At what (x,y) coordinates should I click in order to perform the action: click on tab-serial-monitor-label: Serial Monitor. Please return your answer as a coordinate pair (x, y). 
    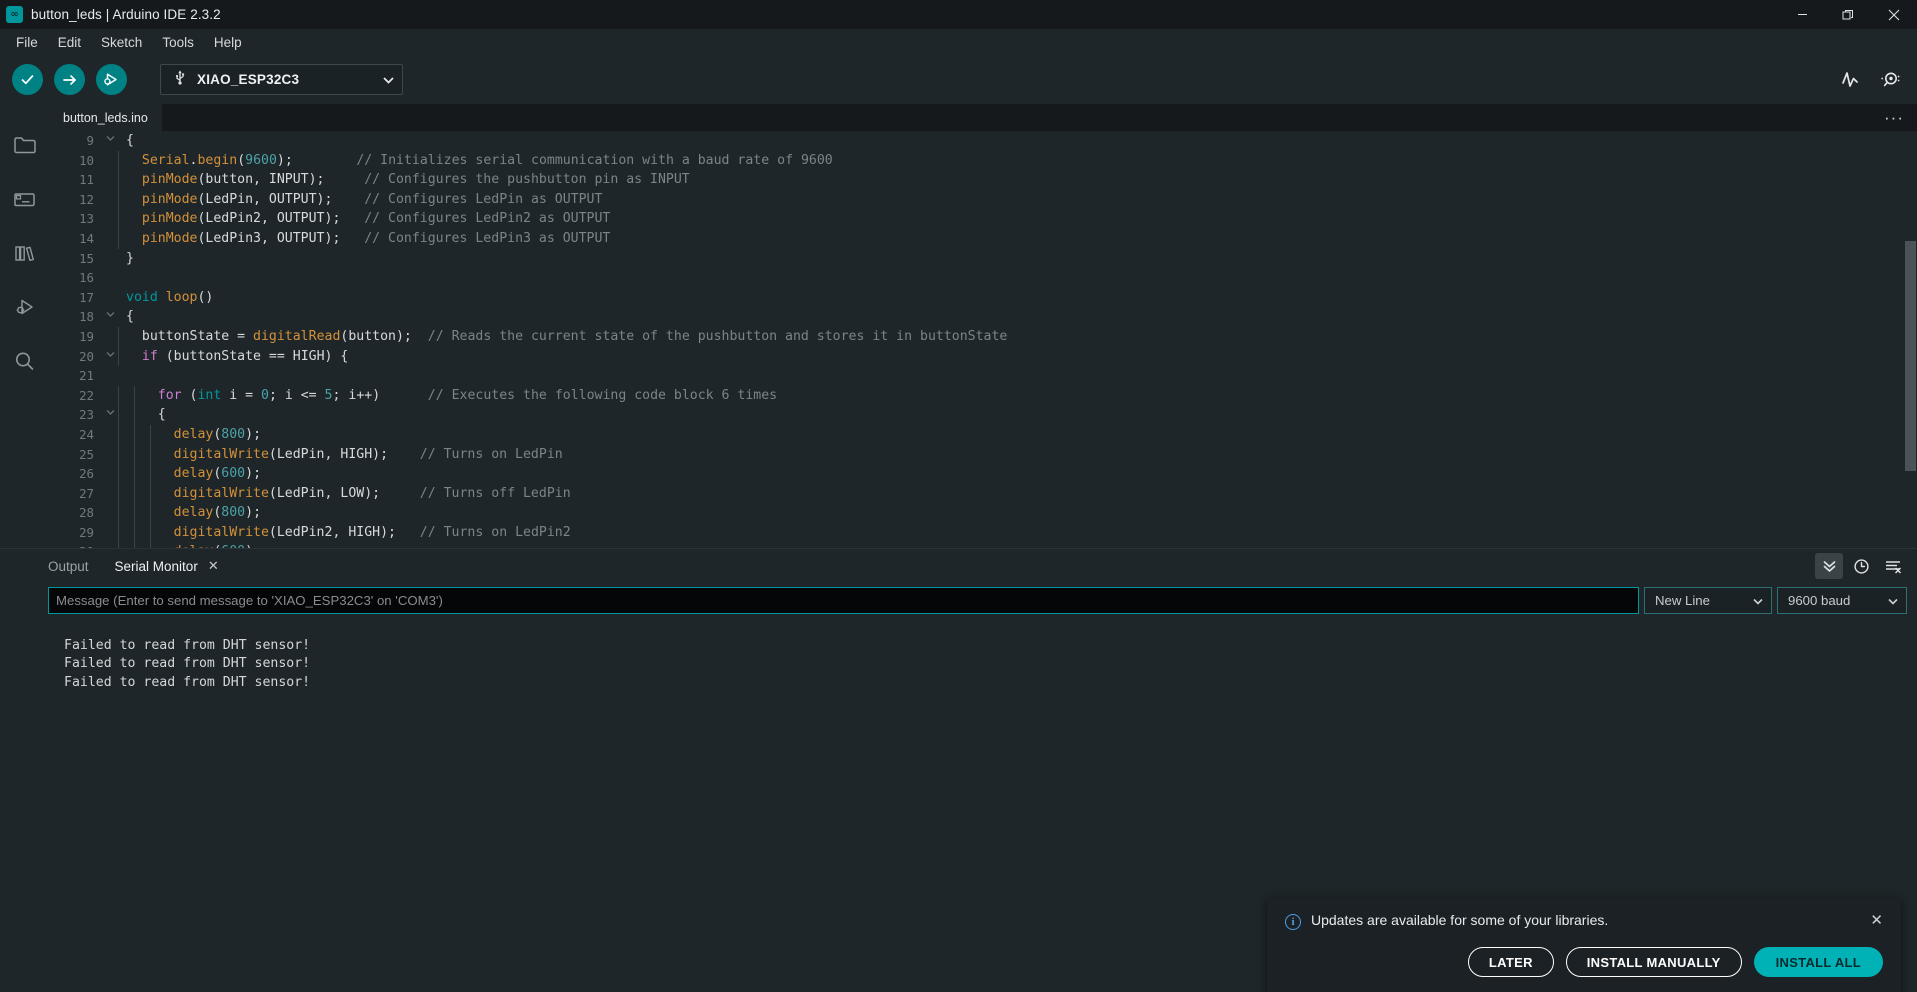
    Looking at the image, I should click on (156, 566).